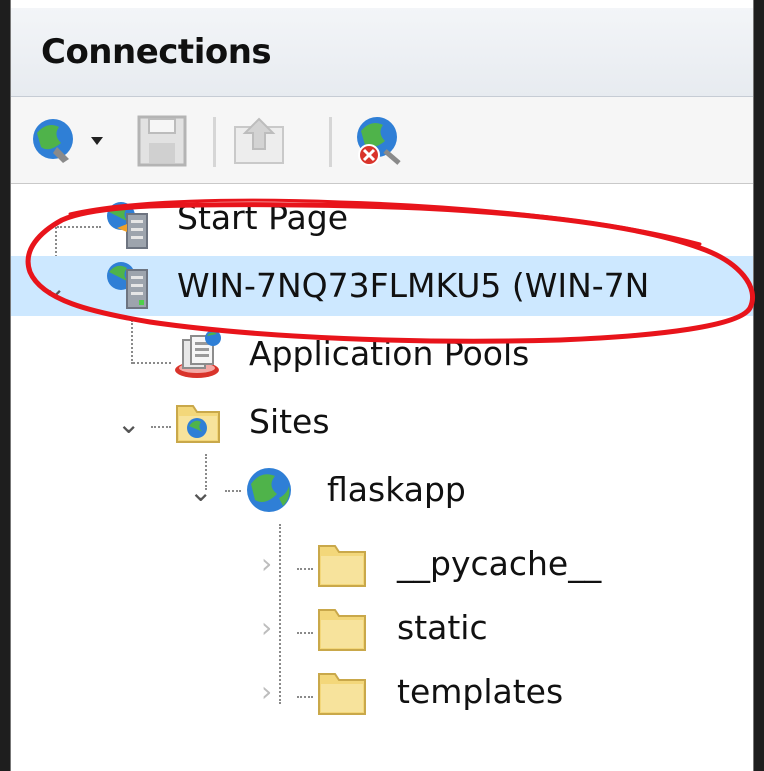 This screenshot has height=771, width=764. I want to click on sites-folder-icon, so click(198, 424).